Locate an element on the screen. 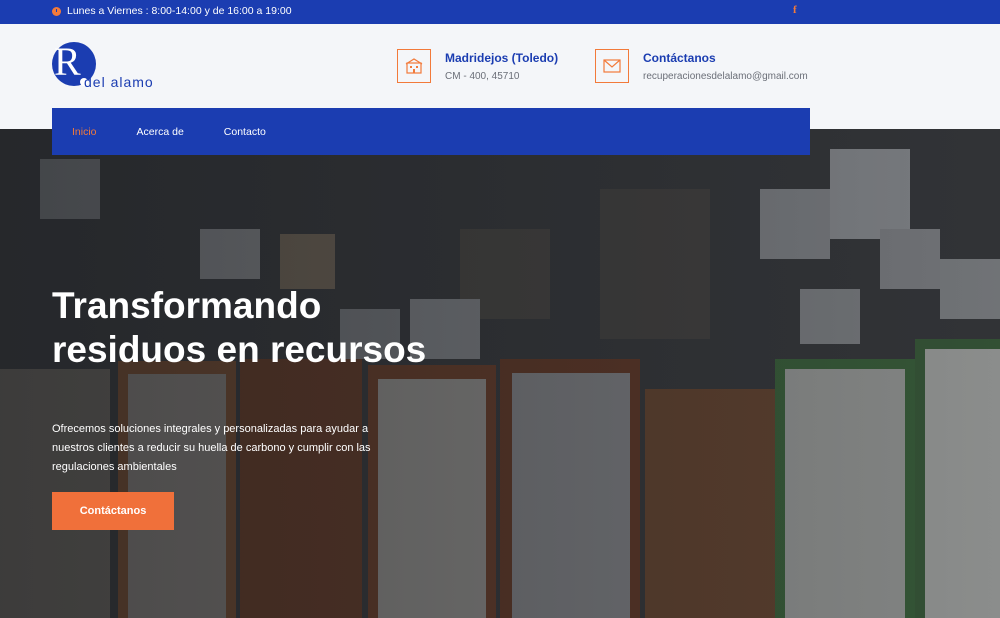  main-navigation: Inicio Acerca de Contacto is located at coordinates (431, 131).